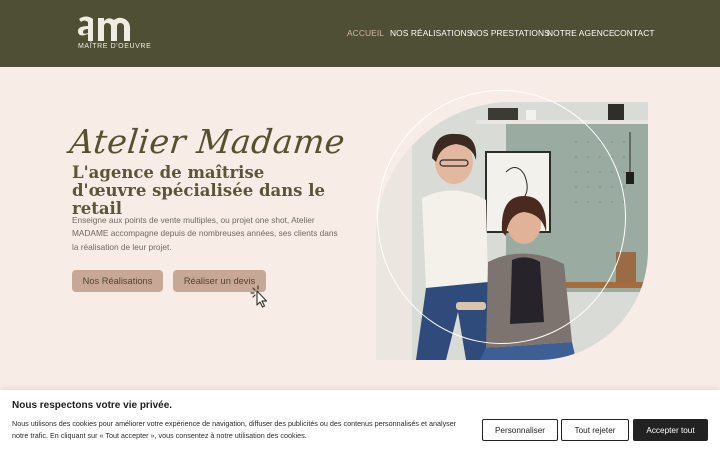  I want to click on nav-item-accueil: ACCUEIL, so click(365, 33).